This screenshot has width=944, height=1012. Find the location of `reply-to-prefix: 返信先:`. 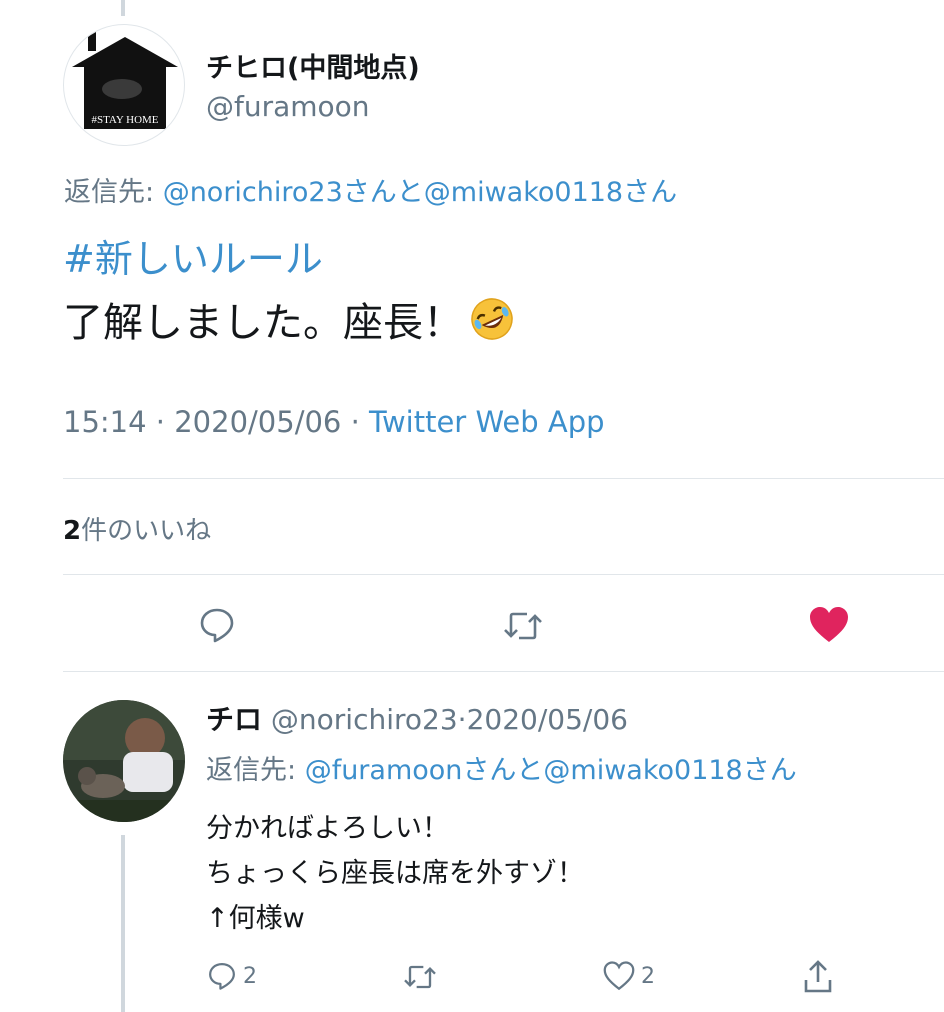

reply-to-prefix: 返信先: is located at coordinates (113, 192).